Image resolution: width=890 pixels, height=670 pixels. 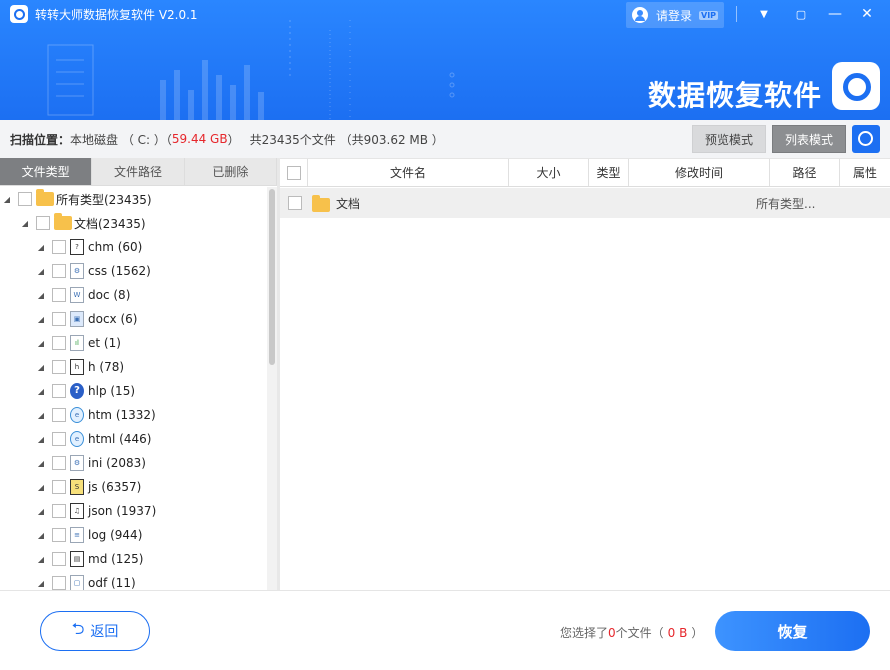 What do you see at coordinates (867, 14) in the screenshot?
I see `close-button: ✕` at bounding box center [867, 14].